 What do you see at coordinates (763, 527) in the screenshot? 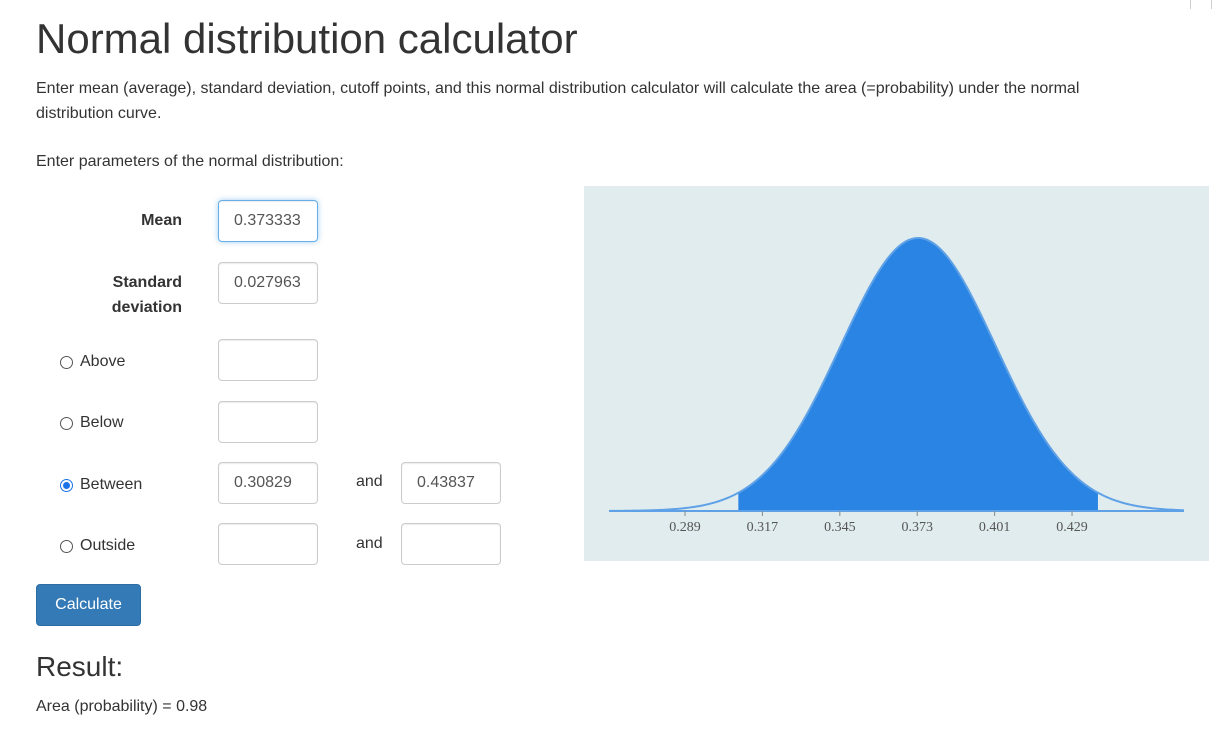
I see `x-tick-label: 0.317` at bounding box center [763, 527].